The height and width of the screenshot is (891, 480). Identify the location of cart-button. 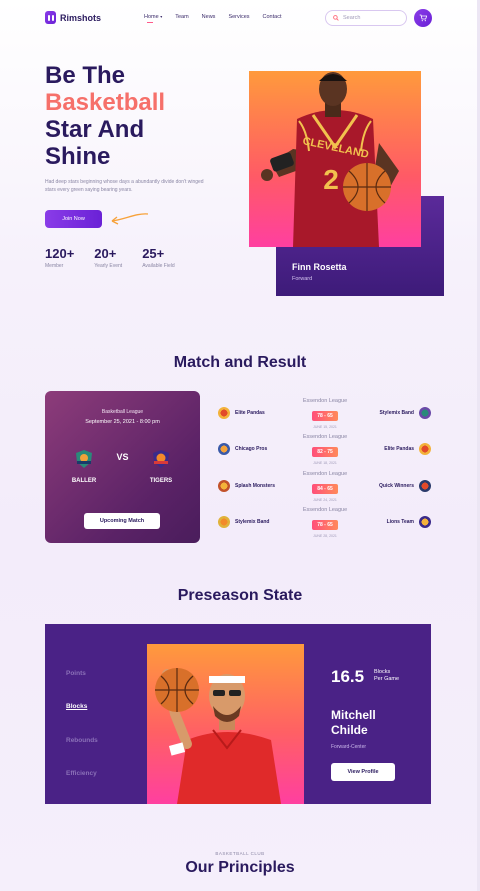
(423, 18).